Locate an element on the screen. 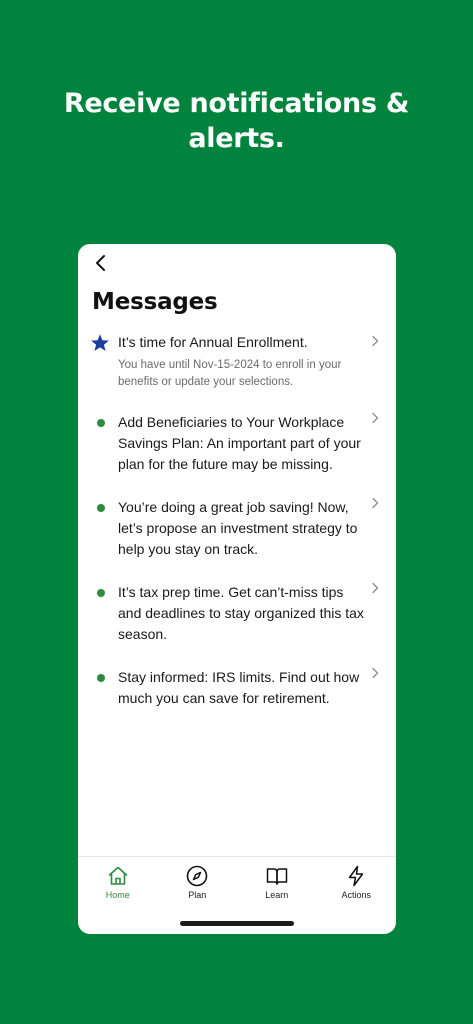 The image size is (473, 1024). tab-label: Learn is located at coordinates (277, 895).